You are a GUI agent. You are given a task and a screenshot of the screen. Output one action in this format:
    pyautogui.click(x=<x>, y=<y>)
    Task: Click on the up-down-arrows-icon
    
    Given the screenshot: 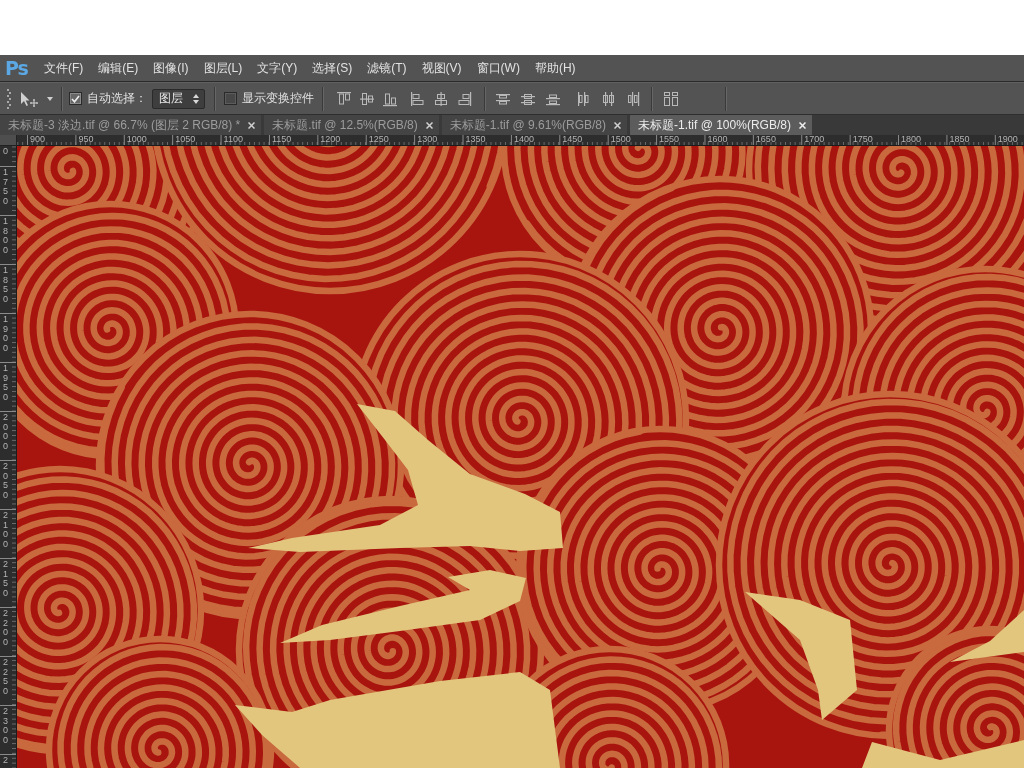 What is the action you would take?
    pyautogui.click(x=196, y=98)
    